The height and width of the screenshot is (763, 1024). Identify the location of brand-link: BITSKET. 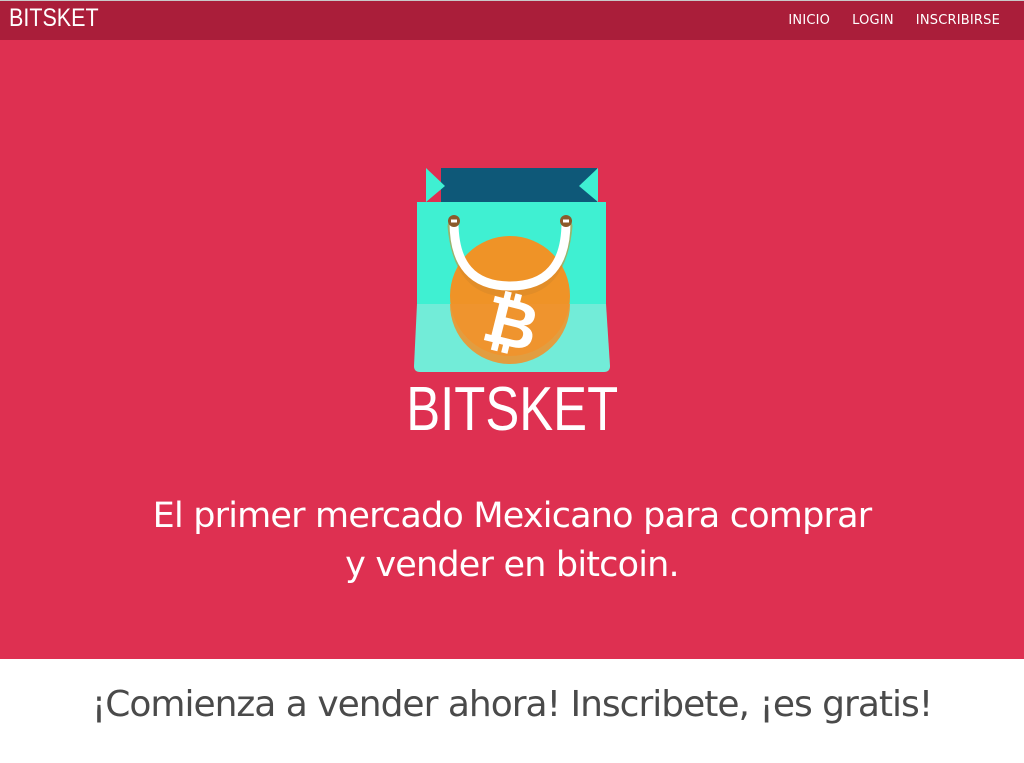
(54, 18).